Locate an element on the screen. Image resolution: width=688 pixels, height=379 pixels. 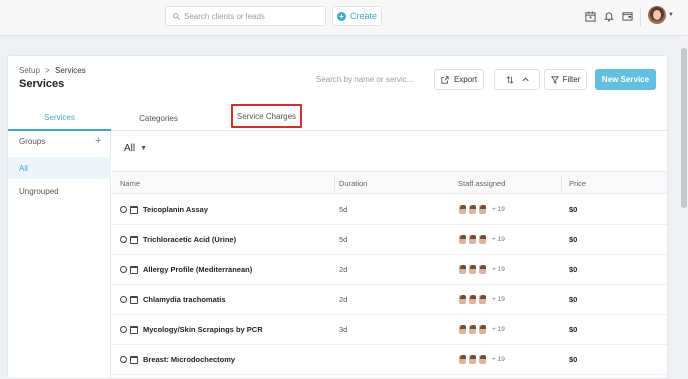
service-name: Trichloracetic Acid (Urine) is located at coordinates (189, 239).